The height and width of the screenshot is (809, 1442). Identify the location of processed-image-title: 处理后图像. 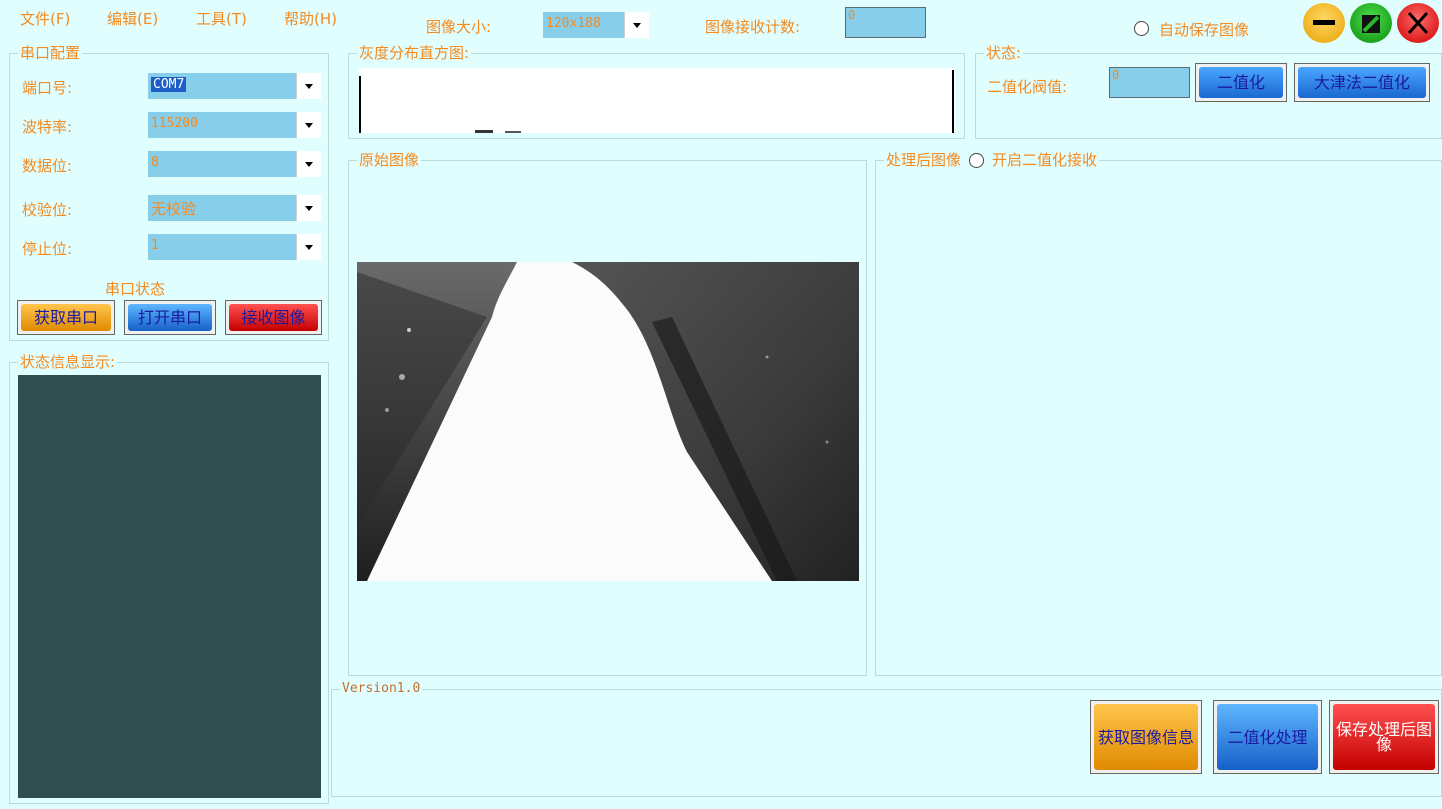
(924, 160).